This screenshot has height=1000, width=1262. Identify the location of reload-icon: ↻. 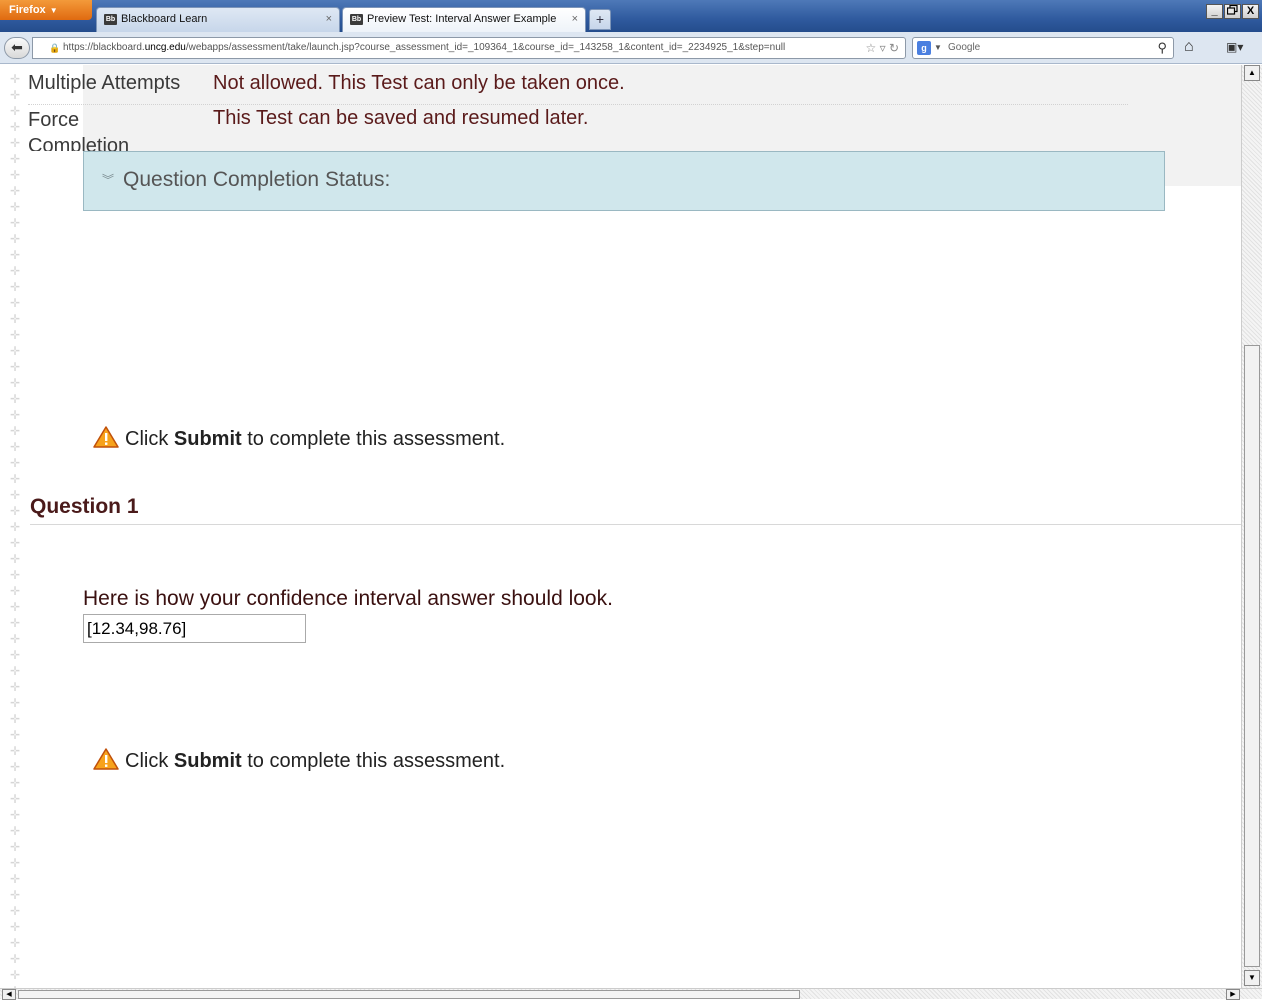
(894, 48).